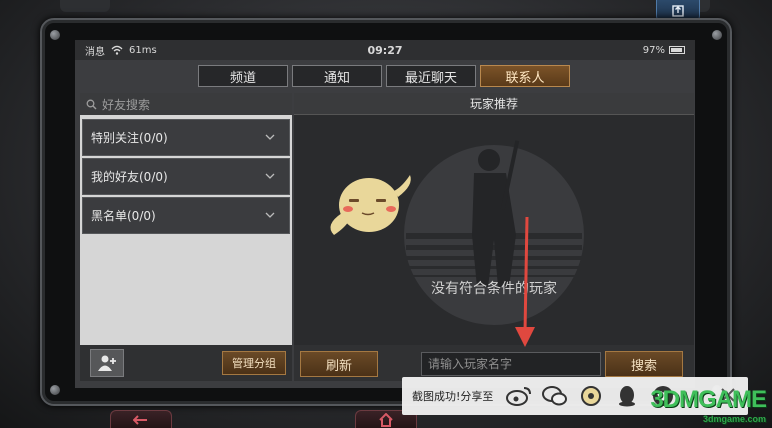 Image resolution: width=772 pixels, height=428 pixels. What do you see at coordinates (511, 364) in the screenshot?
I see `player-name-input` at bounding box center [511, 364].